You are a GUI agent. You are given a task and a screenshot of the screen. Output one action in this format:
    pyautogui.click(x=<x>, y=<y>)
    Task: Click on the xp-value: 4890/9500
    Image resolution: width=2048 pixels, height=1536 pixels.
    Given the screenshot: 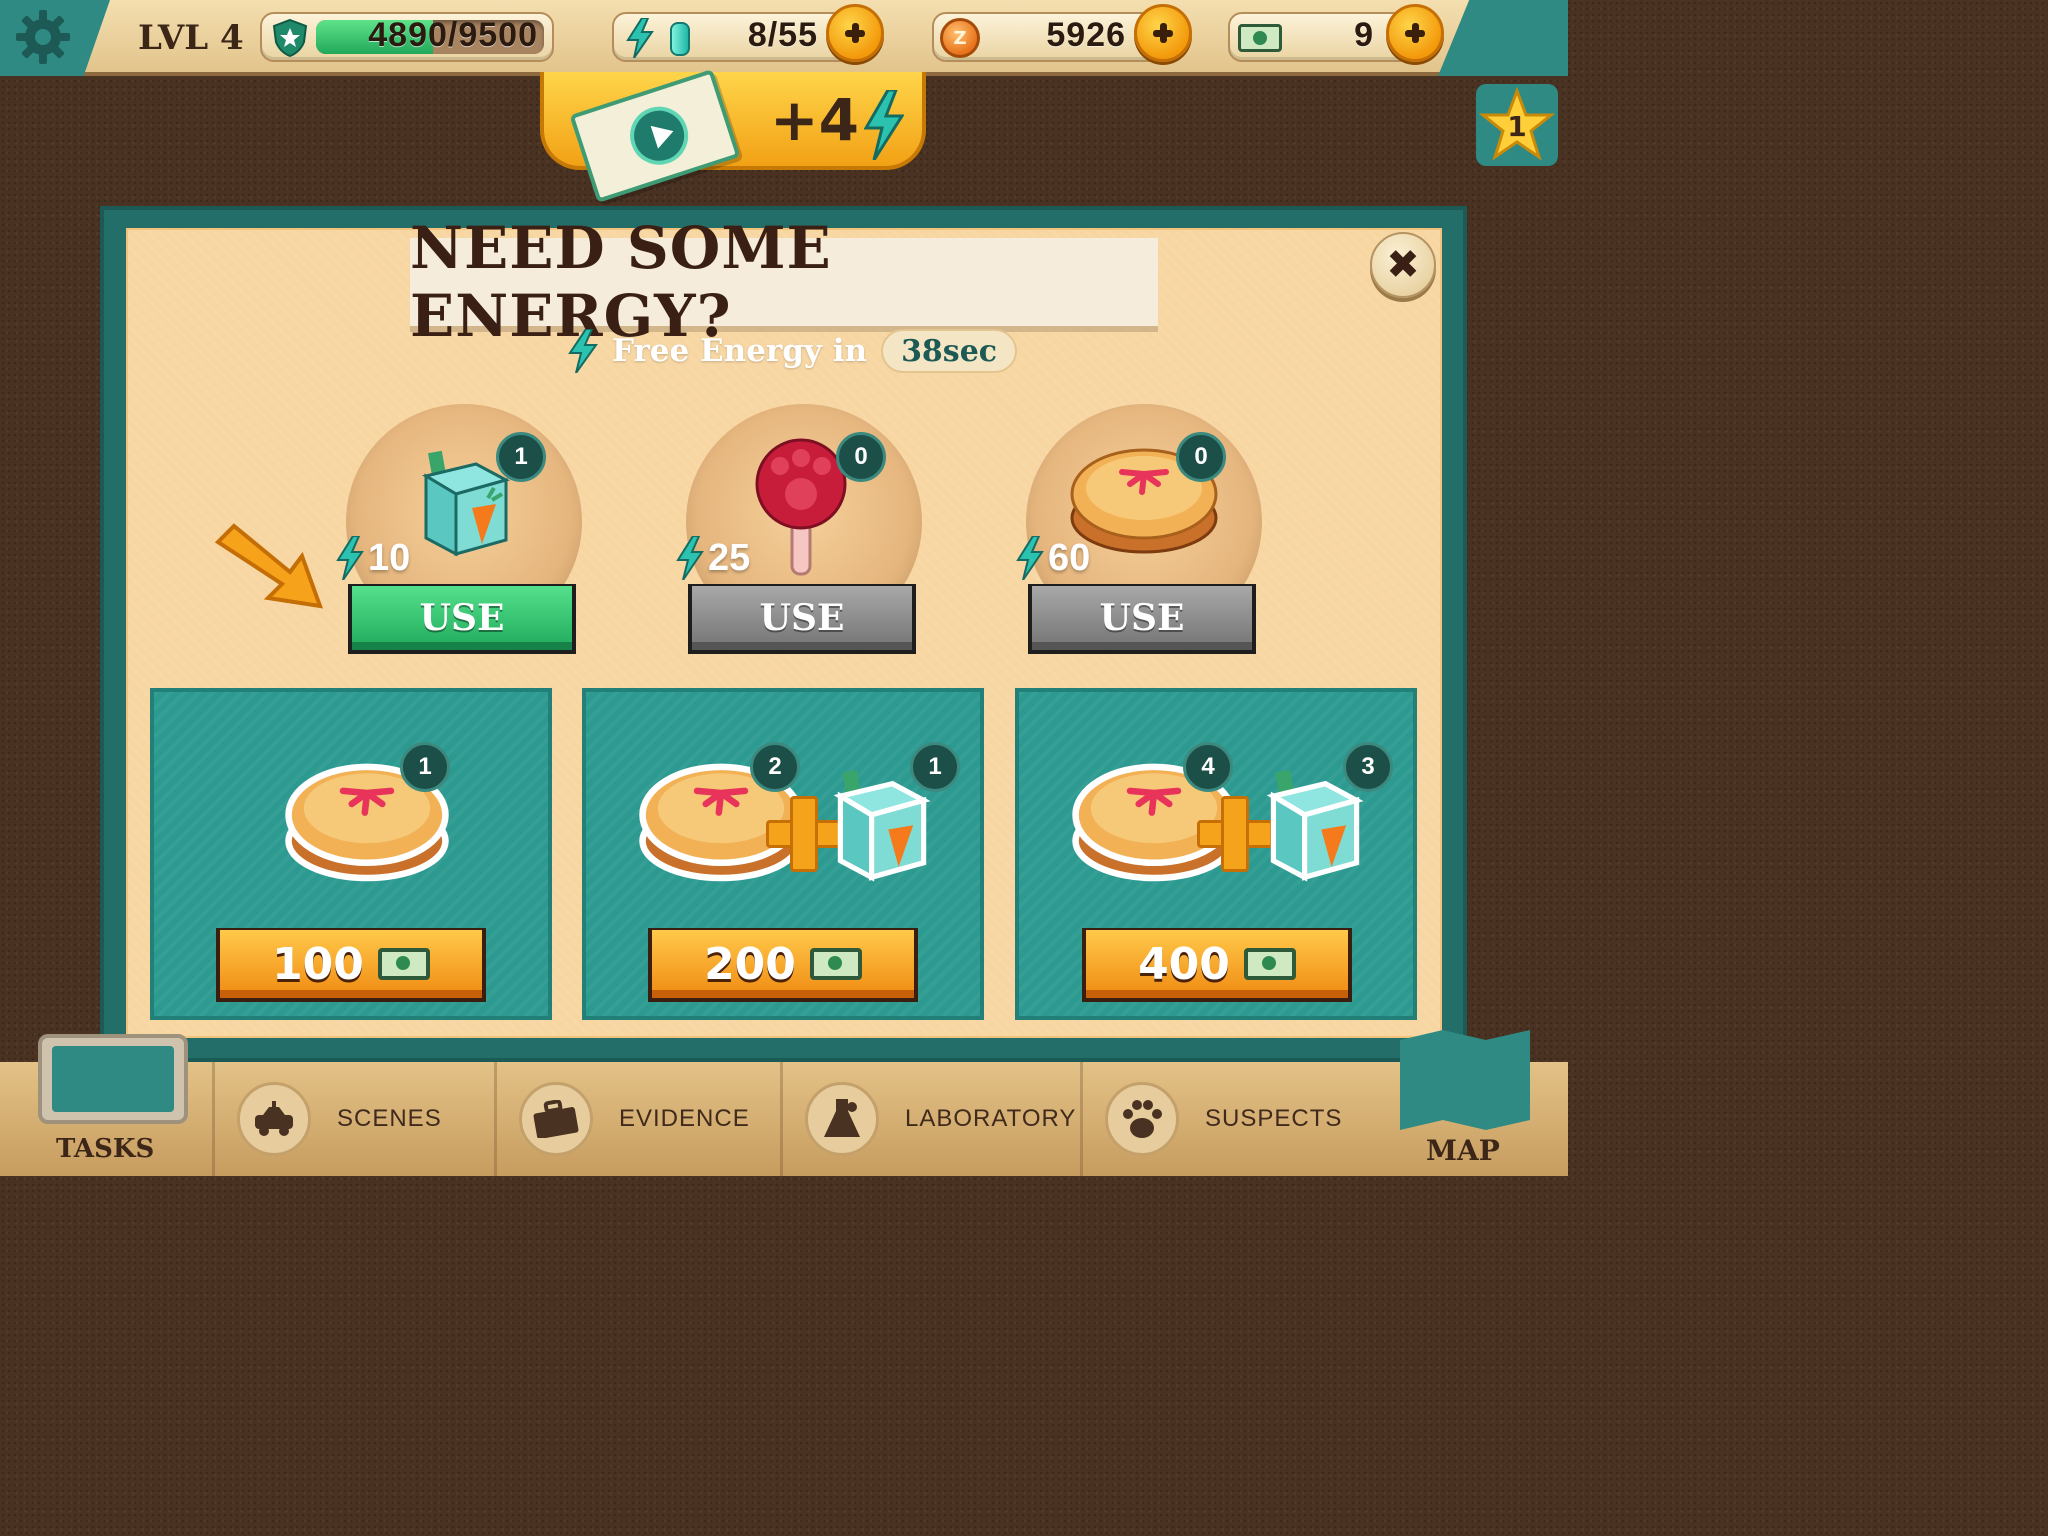 What is the action you would take?
    pyautogui.click(x=453, y=35)
    